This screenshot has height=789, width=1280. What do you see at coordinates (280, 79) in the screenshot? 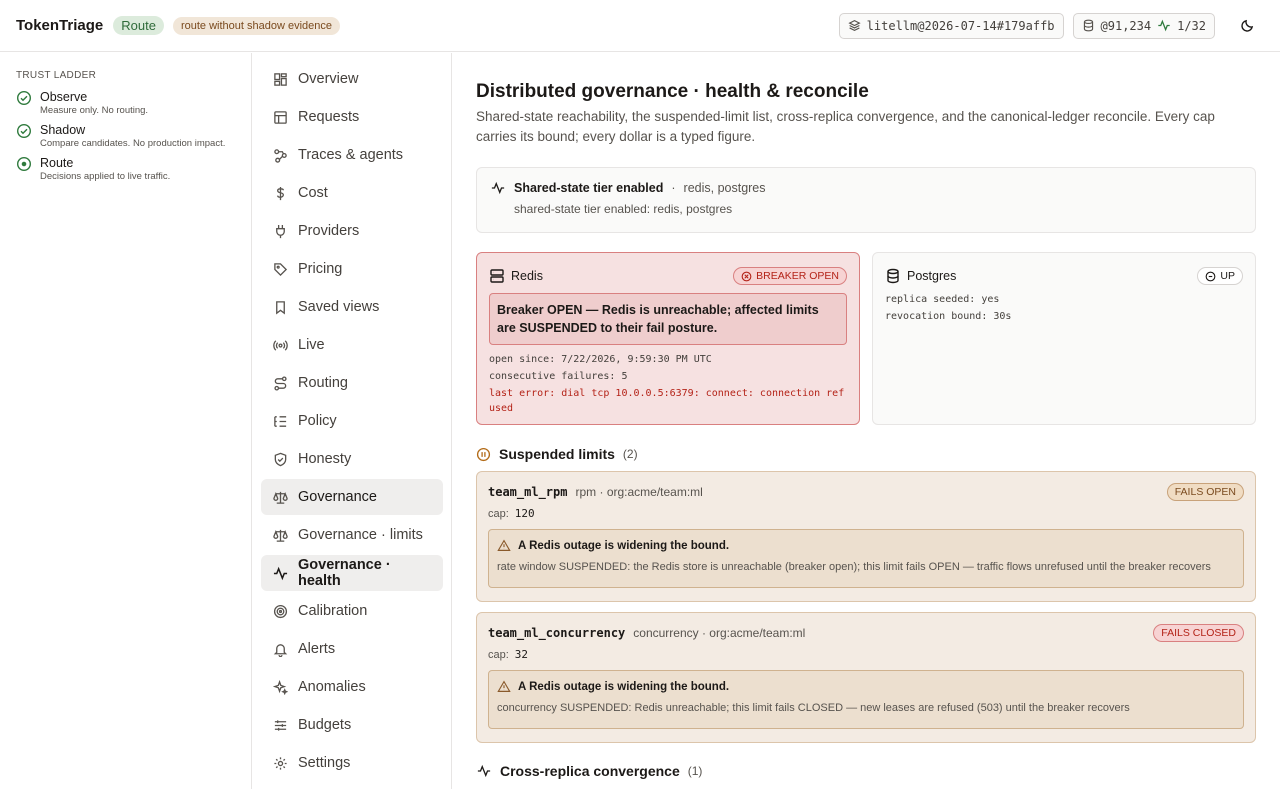
I see `grid-icon` at bounding box center [280, 79].